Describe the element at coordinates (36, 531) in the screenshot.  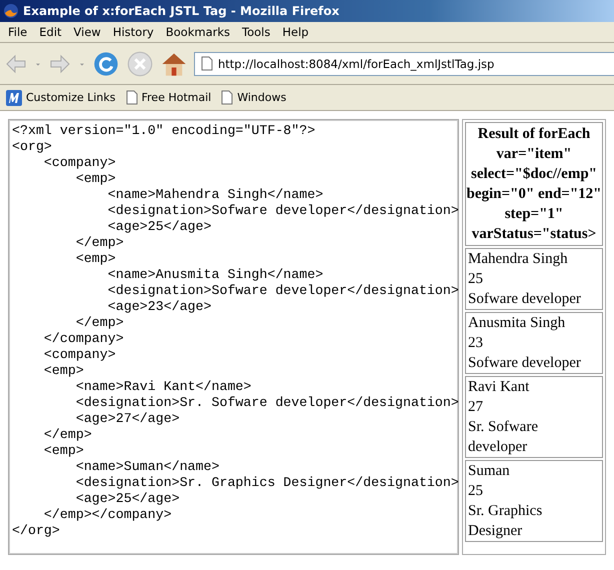
I see `code-line: </org>` at that location.